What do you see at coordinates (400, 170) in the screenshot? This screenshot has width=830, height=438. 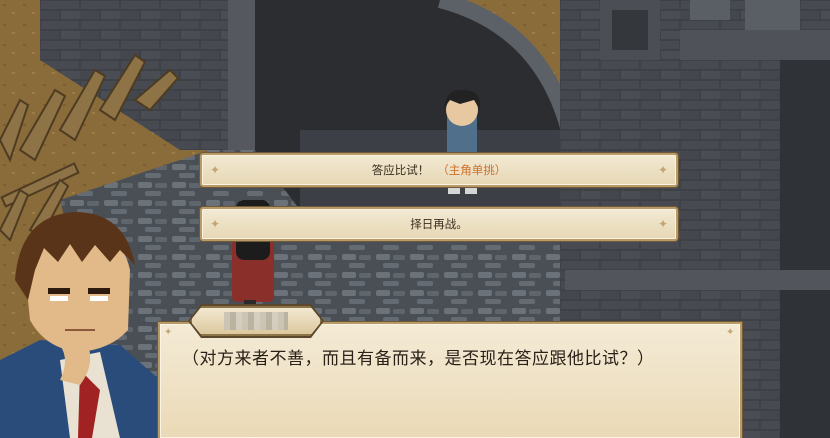 I see `choice-label: 答应比试！` at bounding box center [400, 170].